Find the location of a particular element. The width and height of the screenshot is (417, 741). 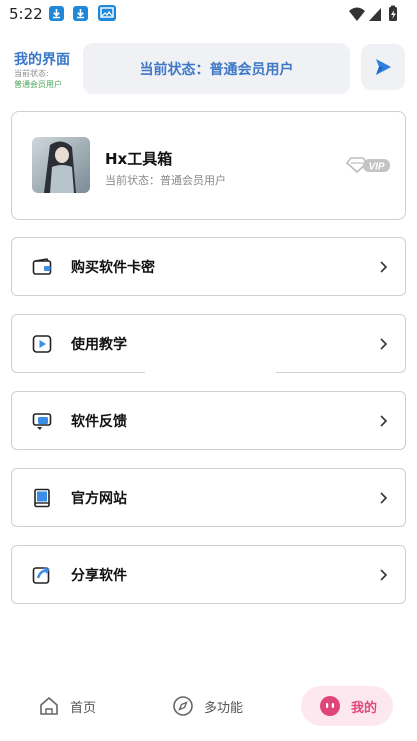

avatar is located at coordinates (61, 165).